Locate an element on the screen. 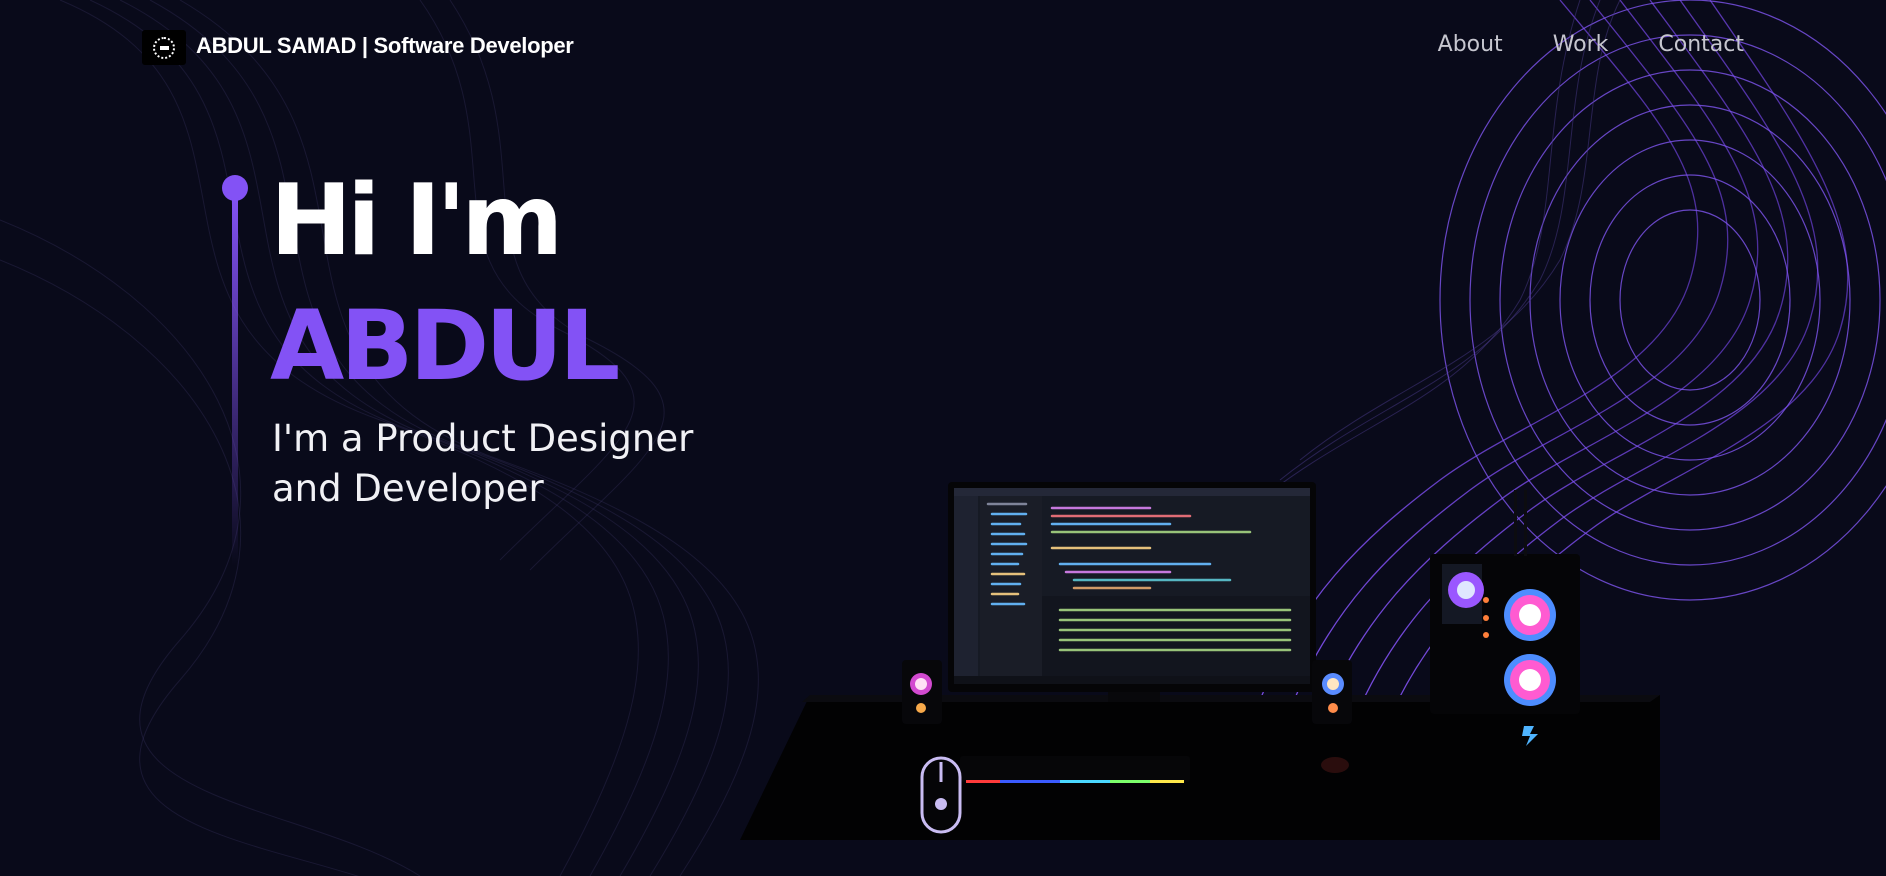  timeline-line is located at coordinates (235, 381).